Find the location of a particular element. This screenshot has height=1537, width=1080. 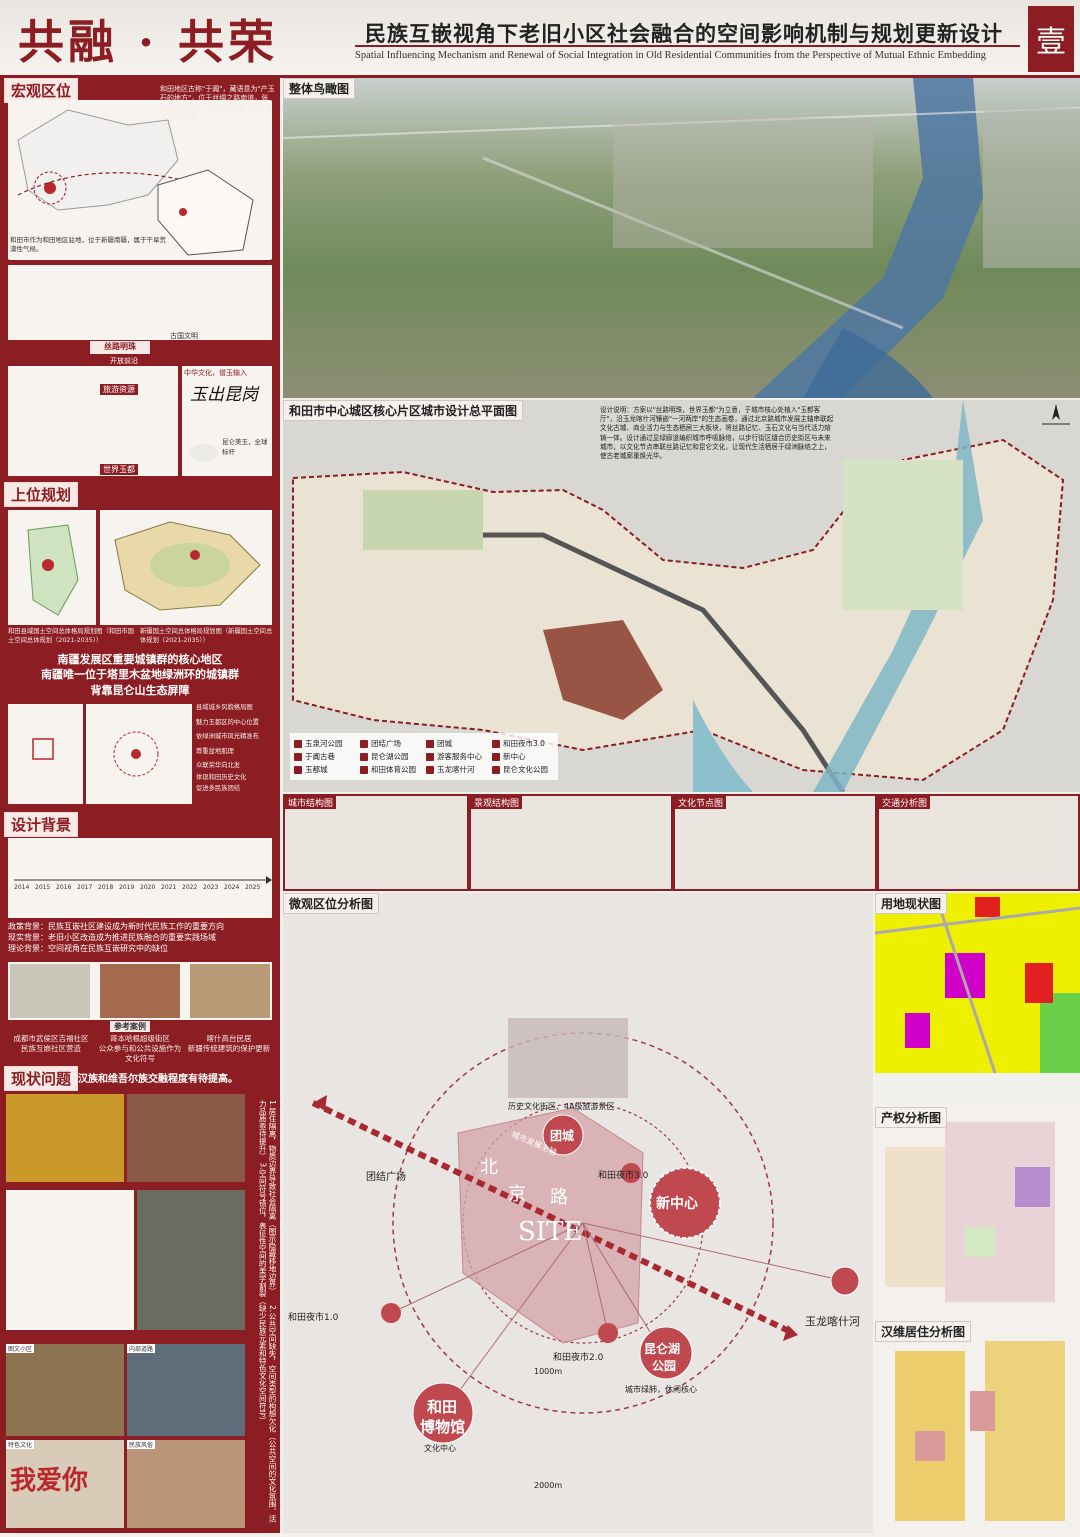

county-green-zone is located at coordinates (53, 570).